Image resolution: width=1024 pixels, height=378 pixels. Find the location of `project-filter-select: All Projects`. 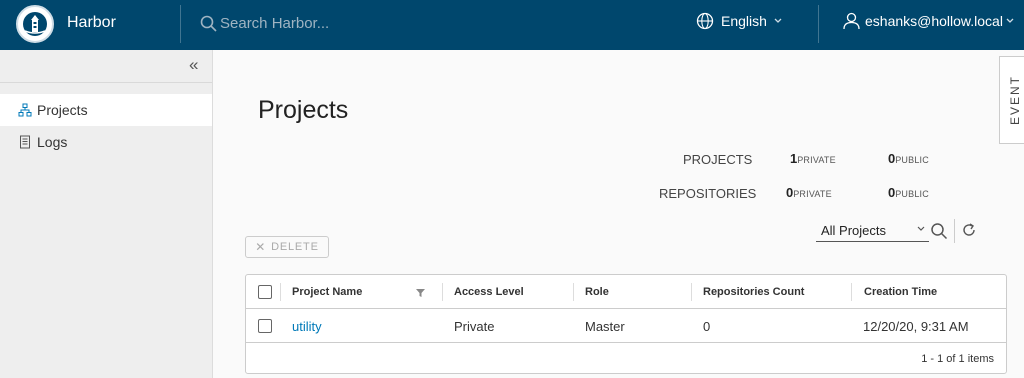

project-filter-select: All Projects is located at coordinates (872, 231).